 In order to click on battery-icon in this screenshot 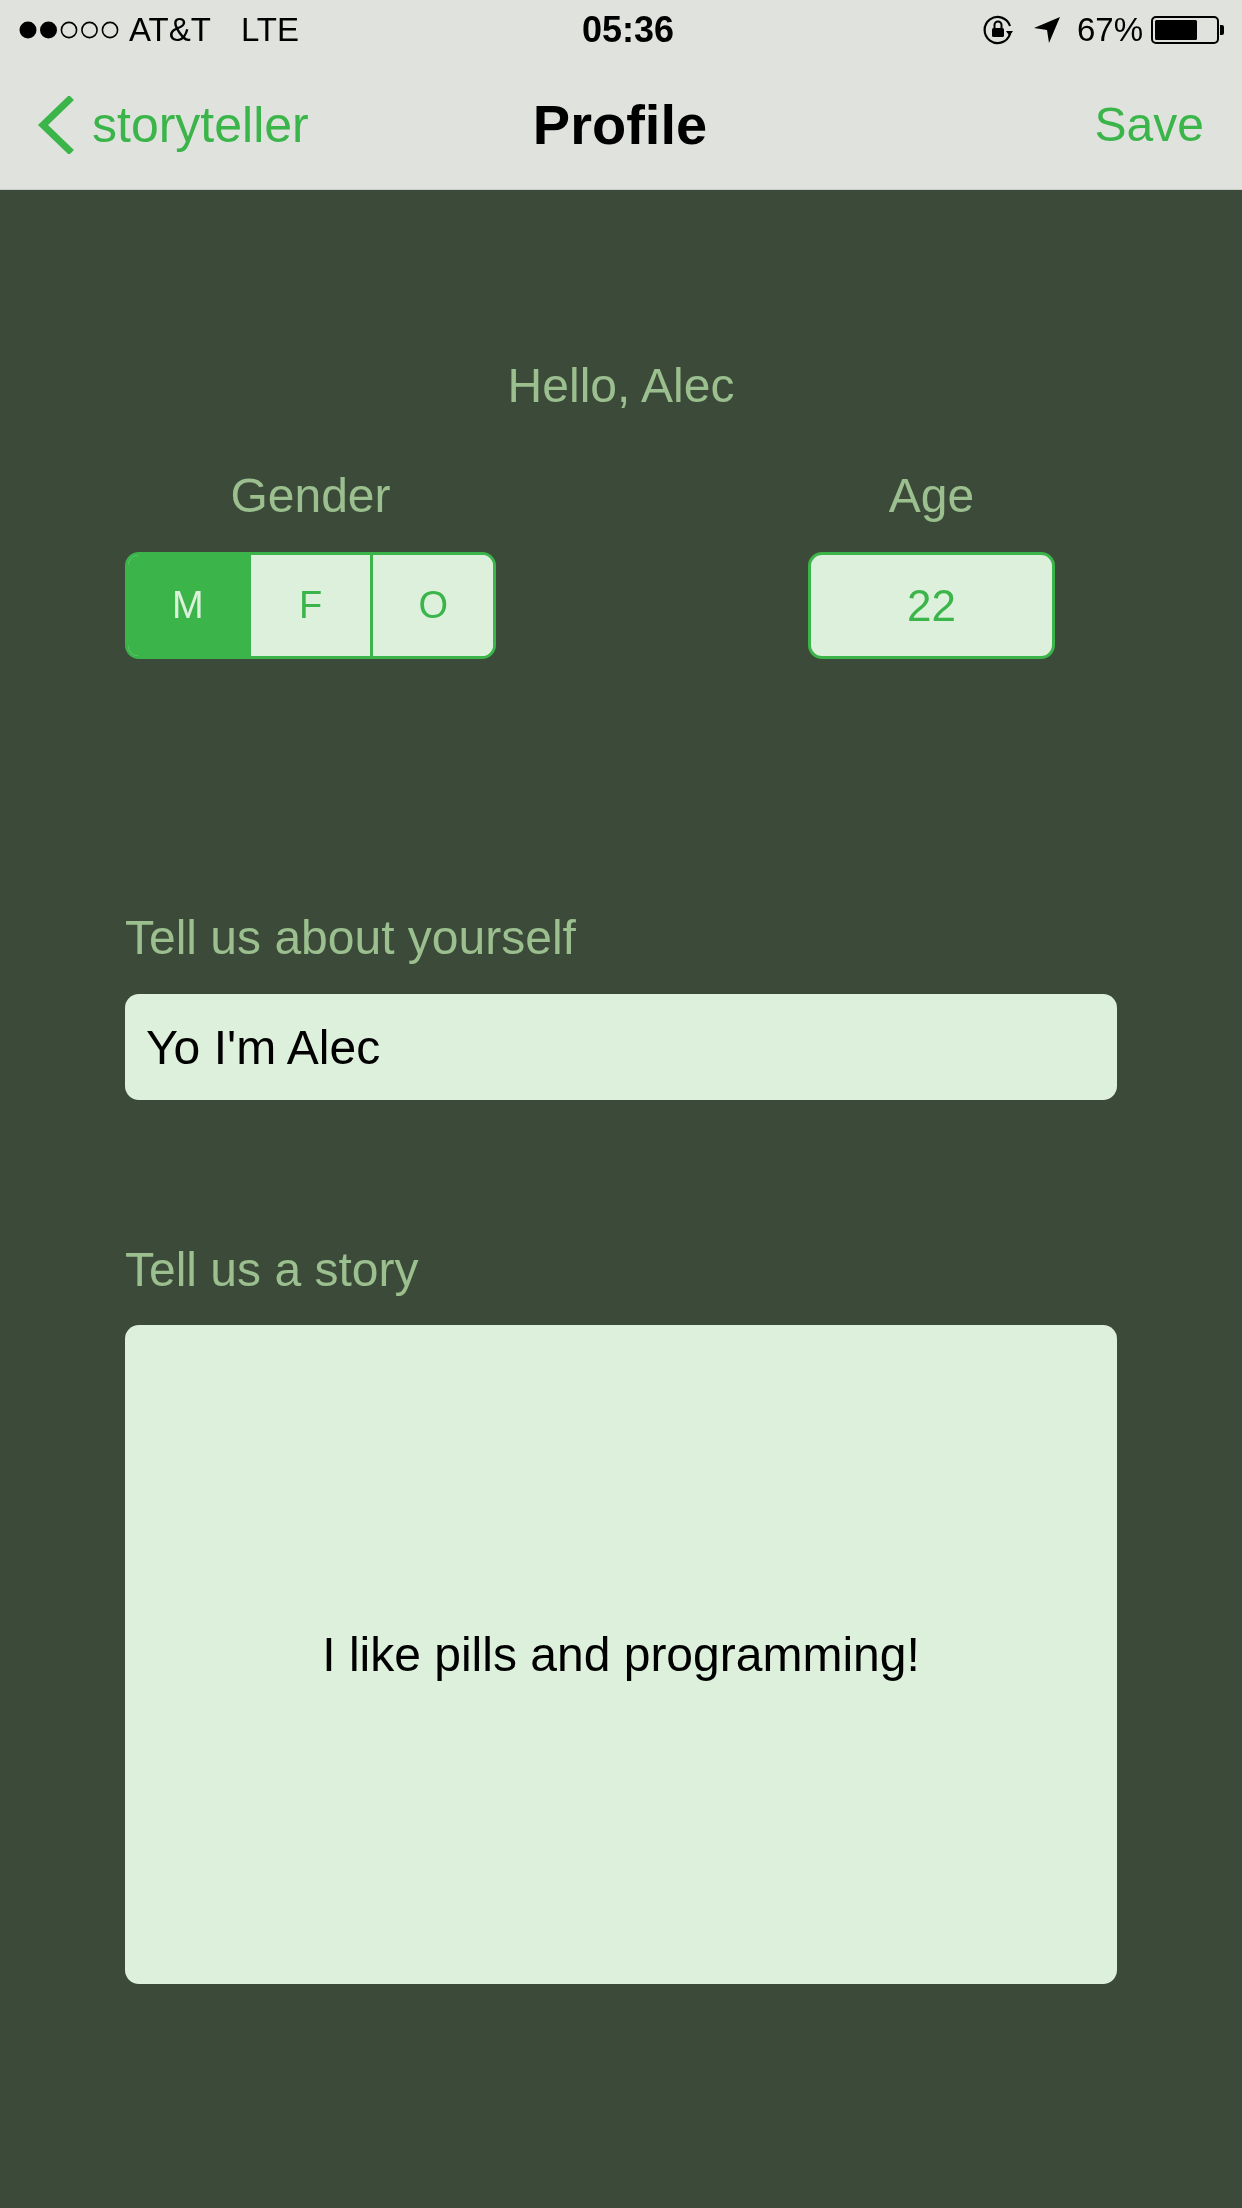, I will do `click(1188, 30)`.